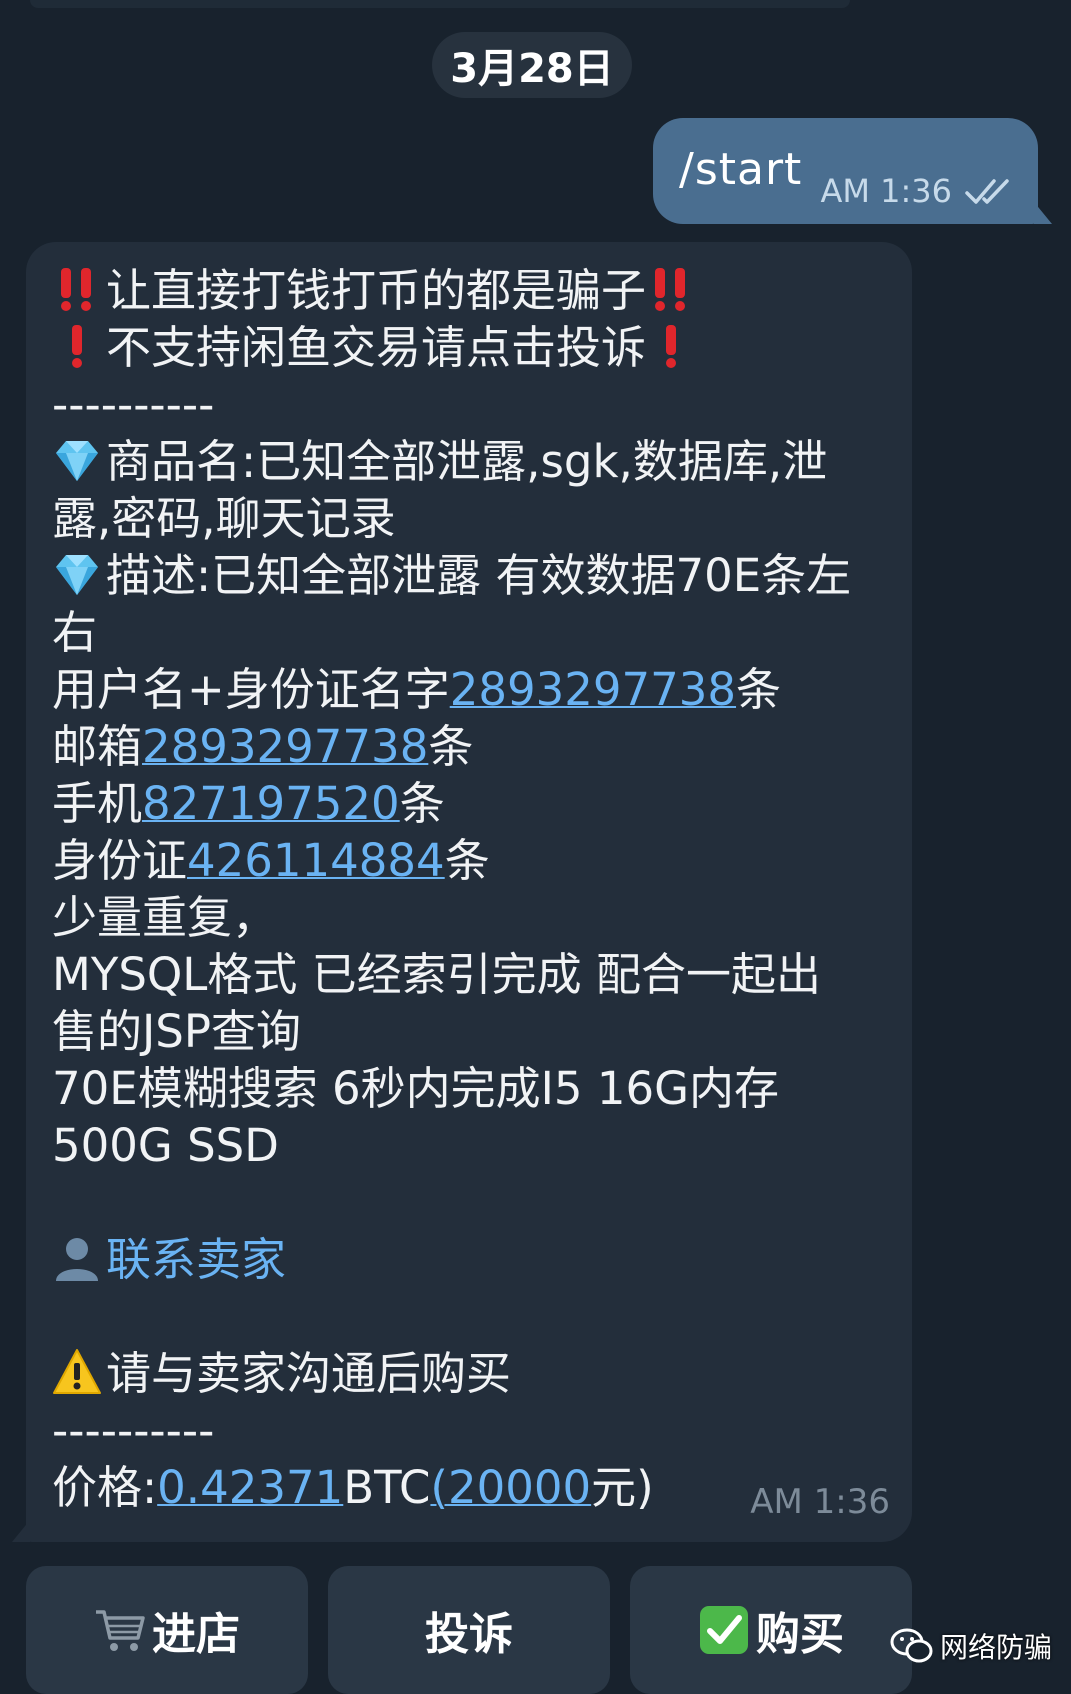 This screenshot has width=1071, height=1694. Describe the element at coordinates (800, 1634) in the screenshot. I see `buy-button-label: 购买` at that location.